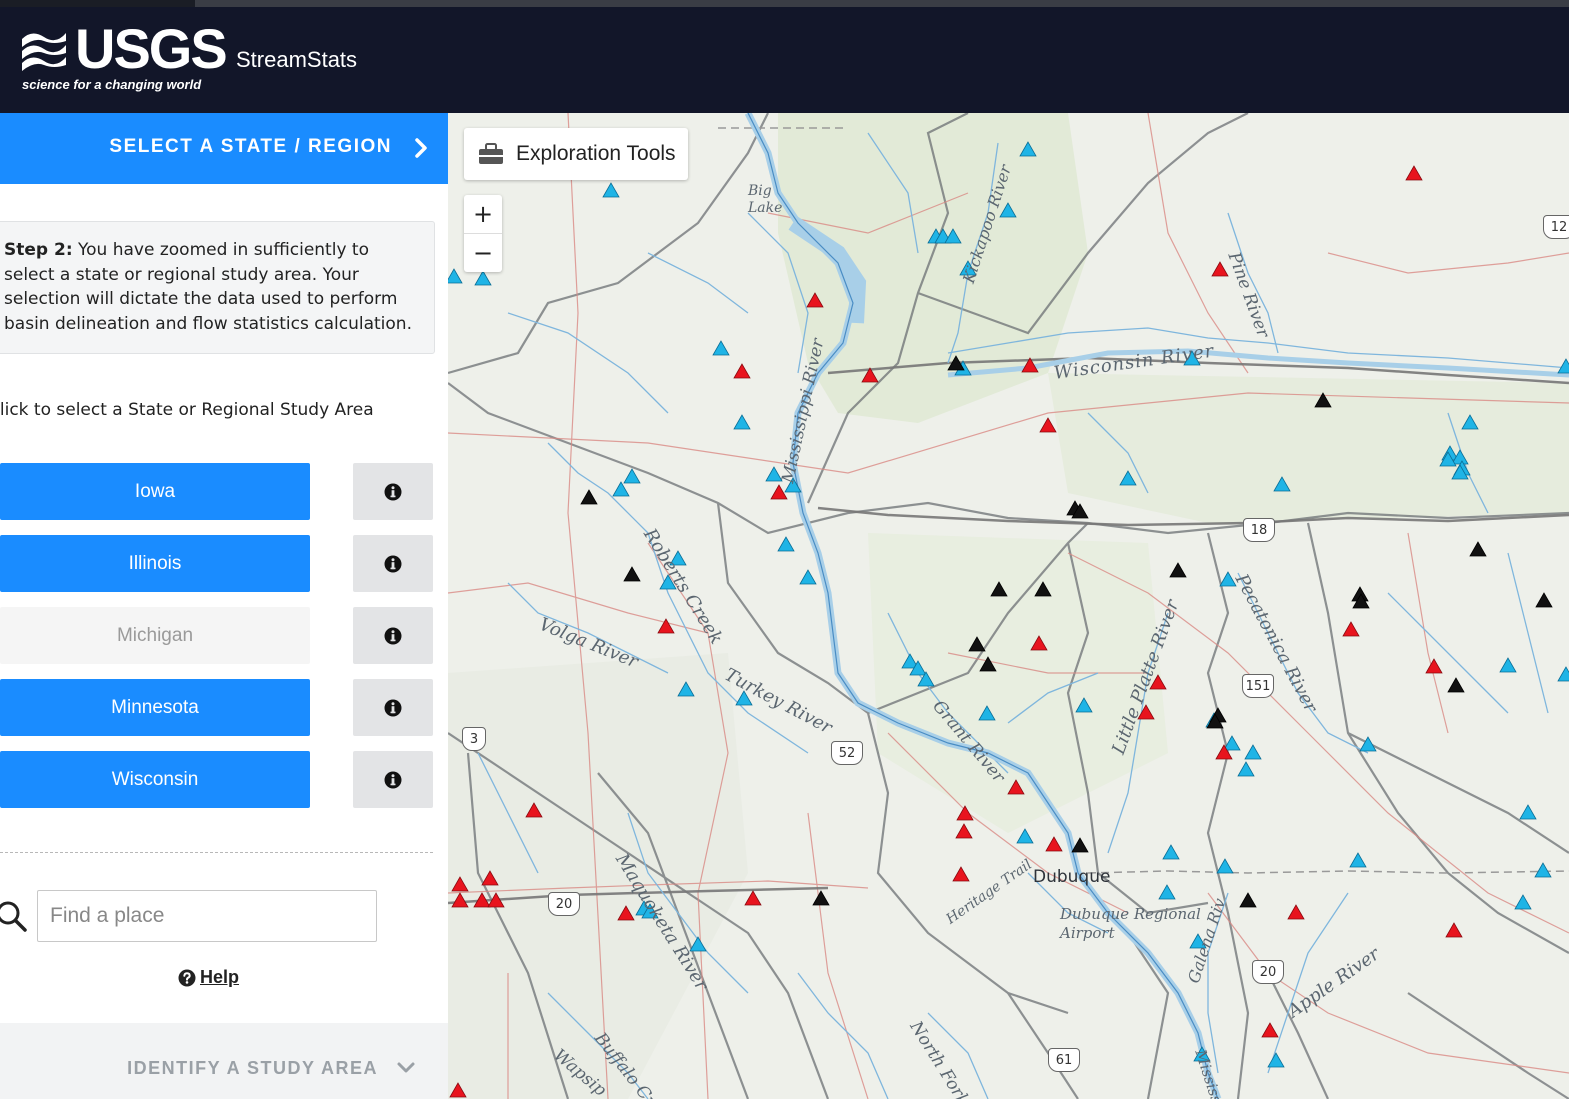 The width and height of the screenshot is (1569, 1099). I want to click on state-button-wisconsin: Wisconsin, so click(155, 779).